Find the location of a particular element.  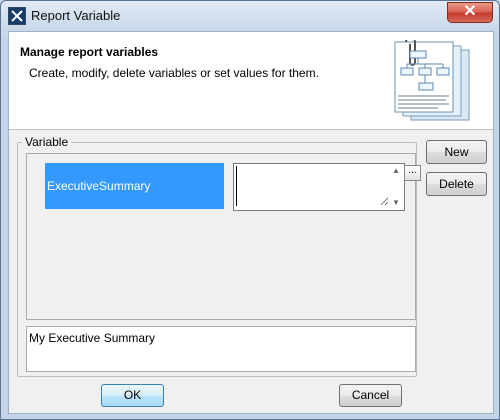

cancel-button: Cancel is located at coordinates (370, 395).